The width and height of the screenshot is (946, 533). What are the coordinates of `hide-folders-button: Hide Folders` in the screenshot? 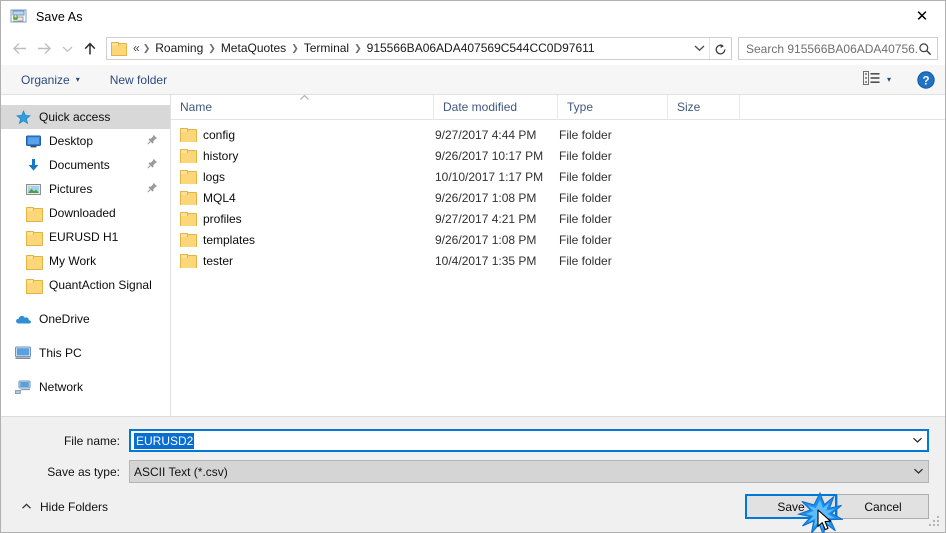 It's located at (62, 507).